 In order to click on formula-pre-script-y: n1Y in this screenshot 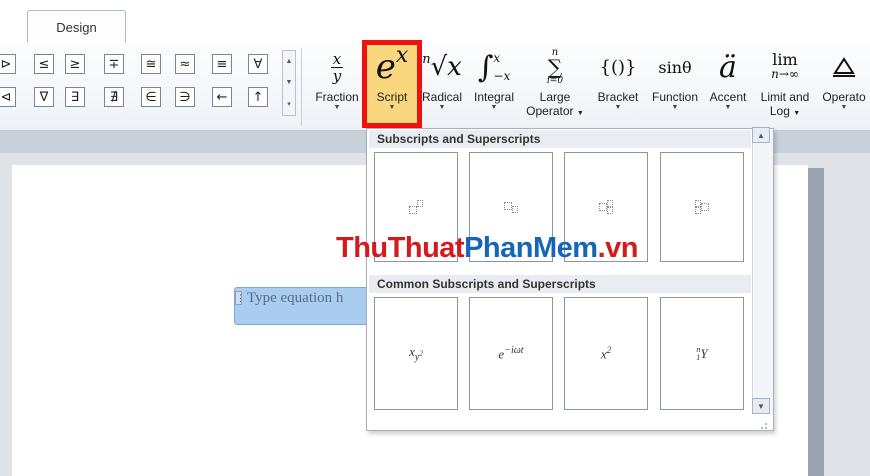, I will do `click(702, 353)`.